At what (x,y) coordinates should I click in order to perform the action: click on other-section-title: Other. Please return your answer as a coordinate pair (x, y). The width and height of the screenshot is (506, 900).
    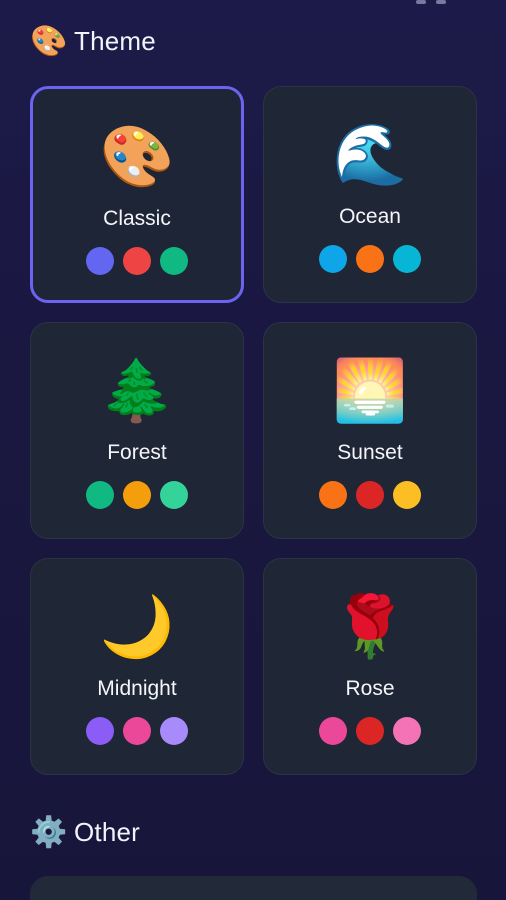
    Looking at the image, I should click on (107, 832).